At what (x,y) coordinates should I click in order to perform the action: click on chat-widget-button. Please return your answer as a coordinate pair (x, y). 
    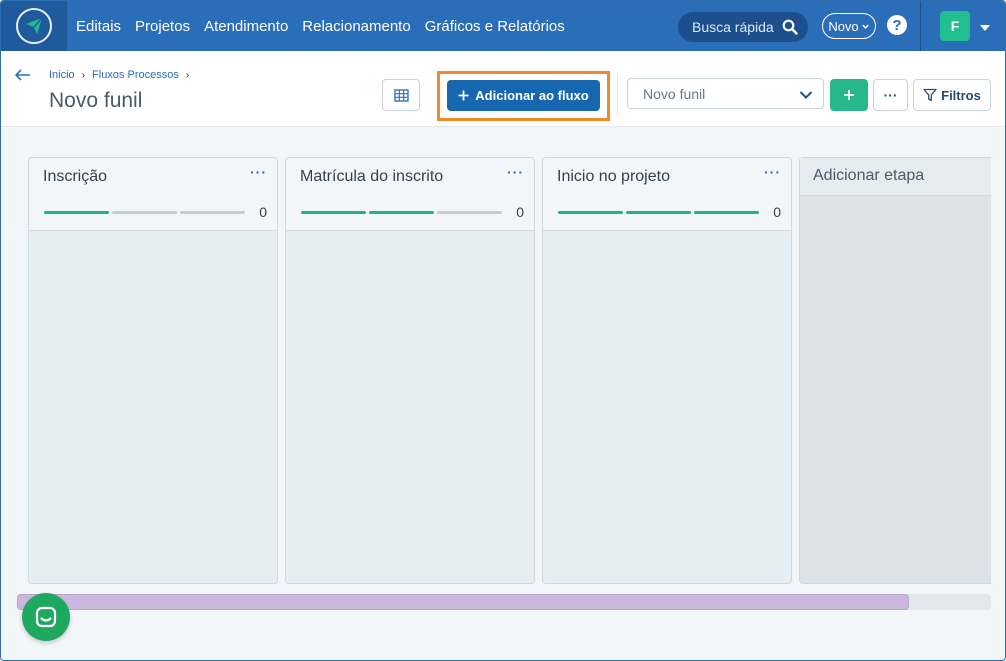
    Looking at the image, I should click on (46, 617).